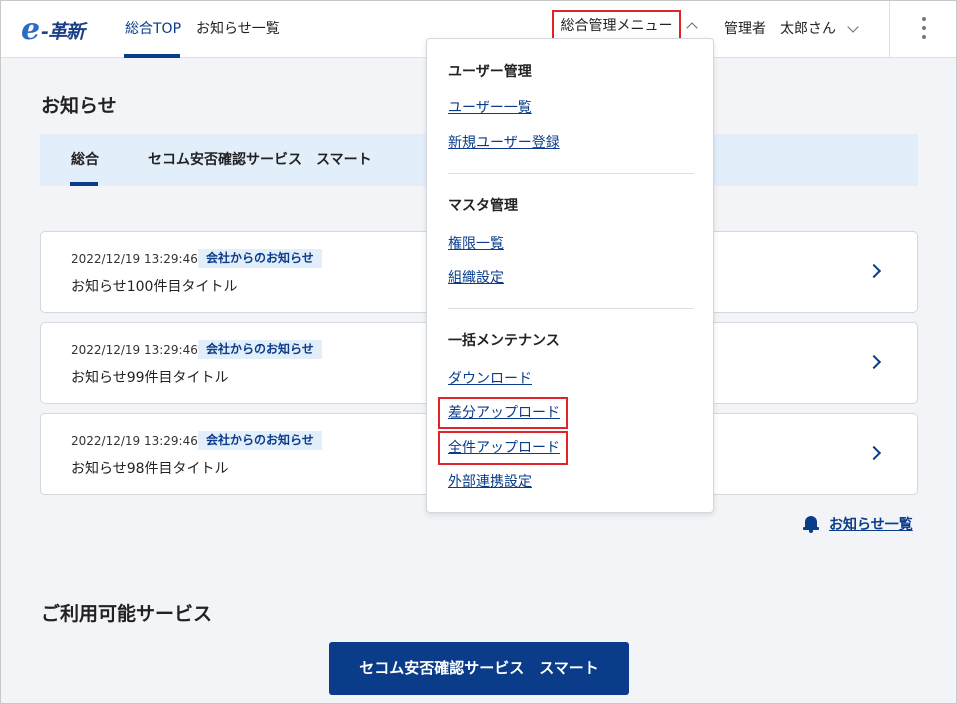 The image size is (957, 704). I want to click on menu-heading-master-management: マスタ管理, so click(483, 206).